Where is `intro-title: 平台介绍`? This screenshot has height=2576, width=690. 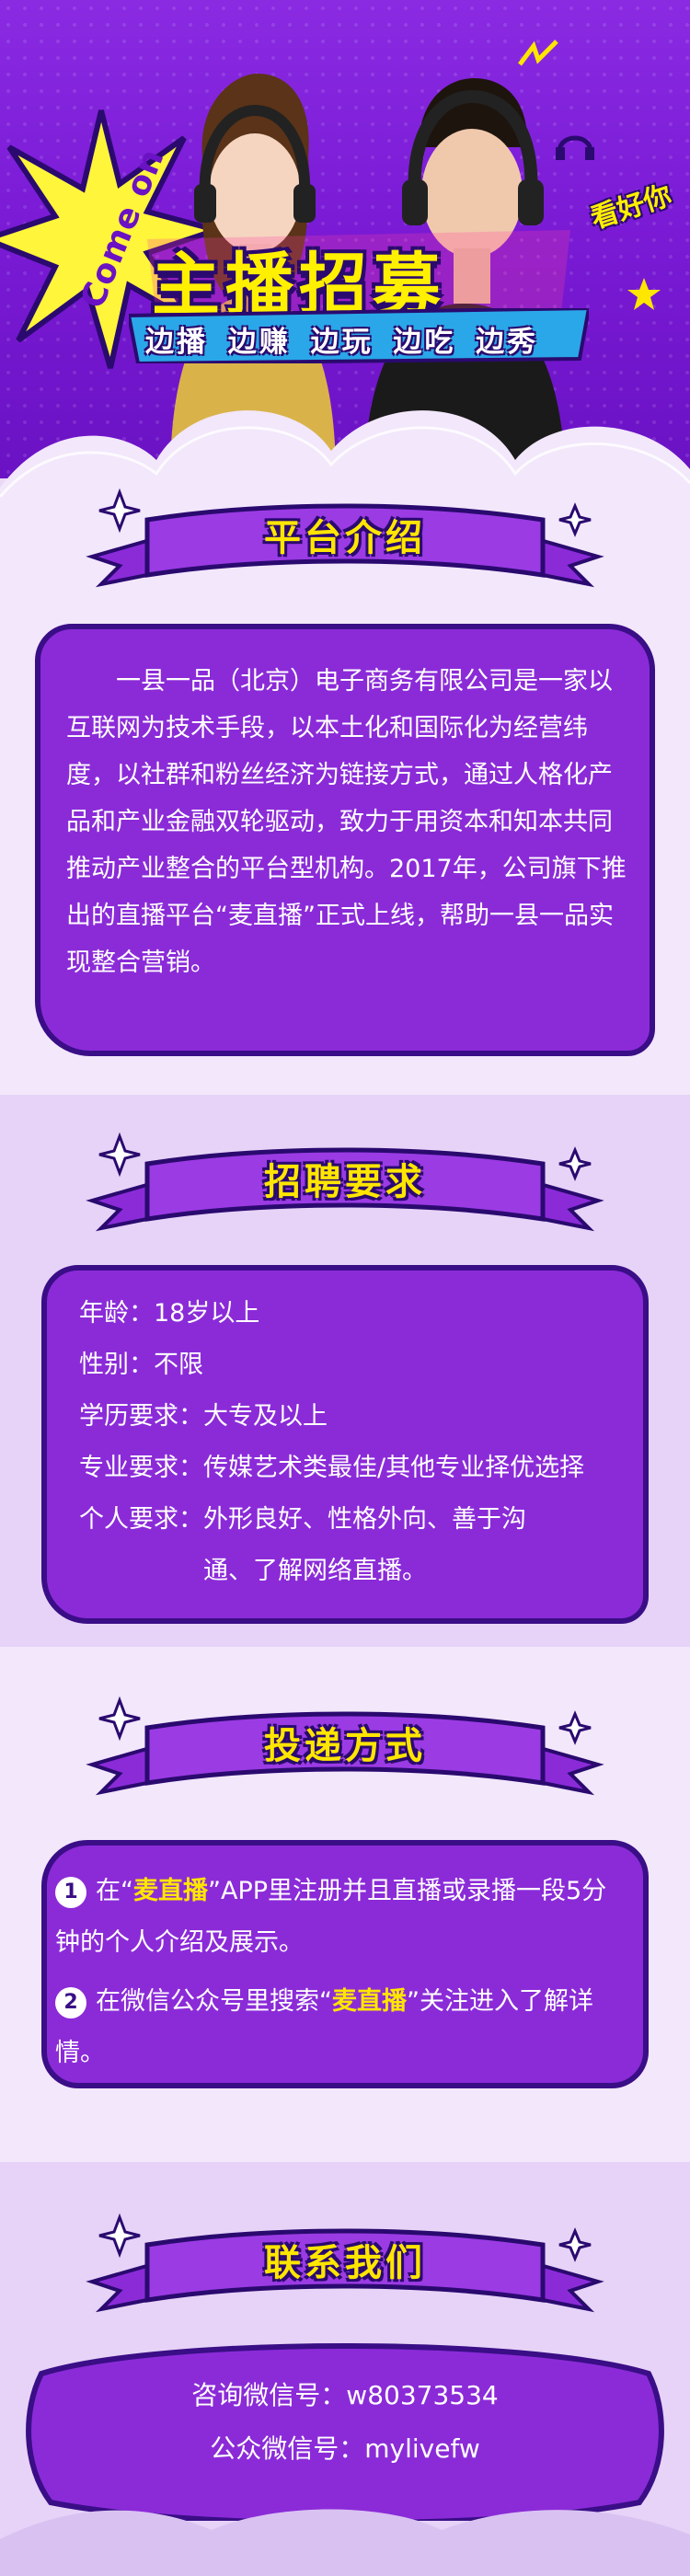 intro-title: 平台介绍 is located at coordinates (345, 538).